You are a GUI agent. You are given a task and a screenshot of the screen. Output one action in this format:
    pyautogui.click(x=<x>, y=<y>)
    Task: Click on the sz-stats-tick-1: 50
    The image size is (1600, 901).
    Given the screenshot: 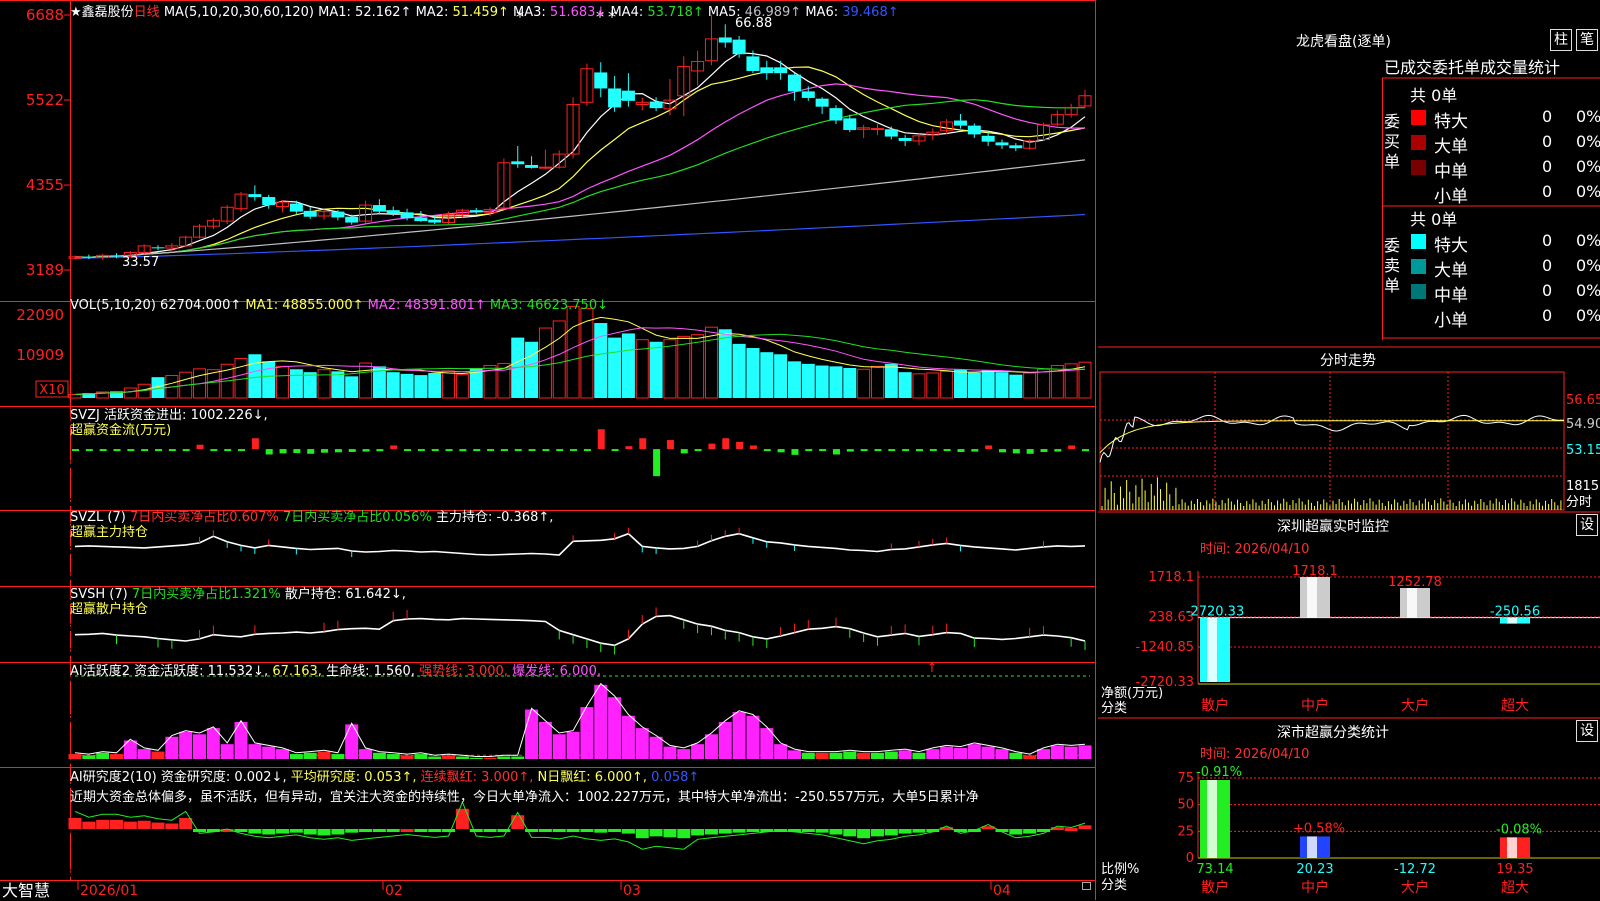 What is the action you would take?
    pyautogui.click(x=1185, y=805)
    